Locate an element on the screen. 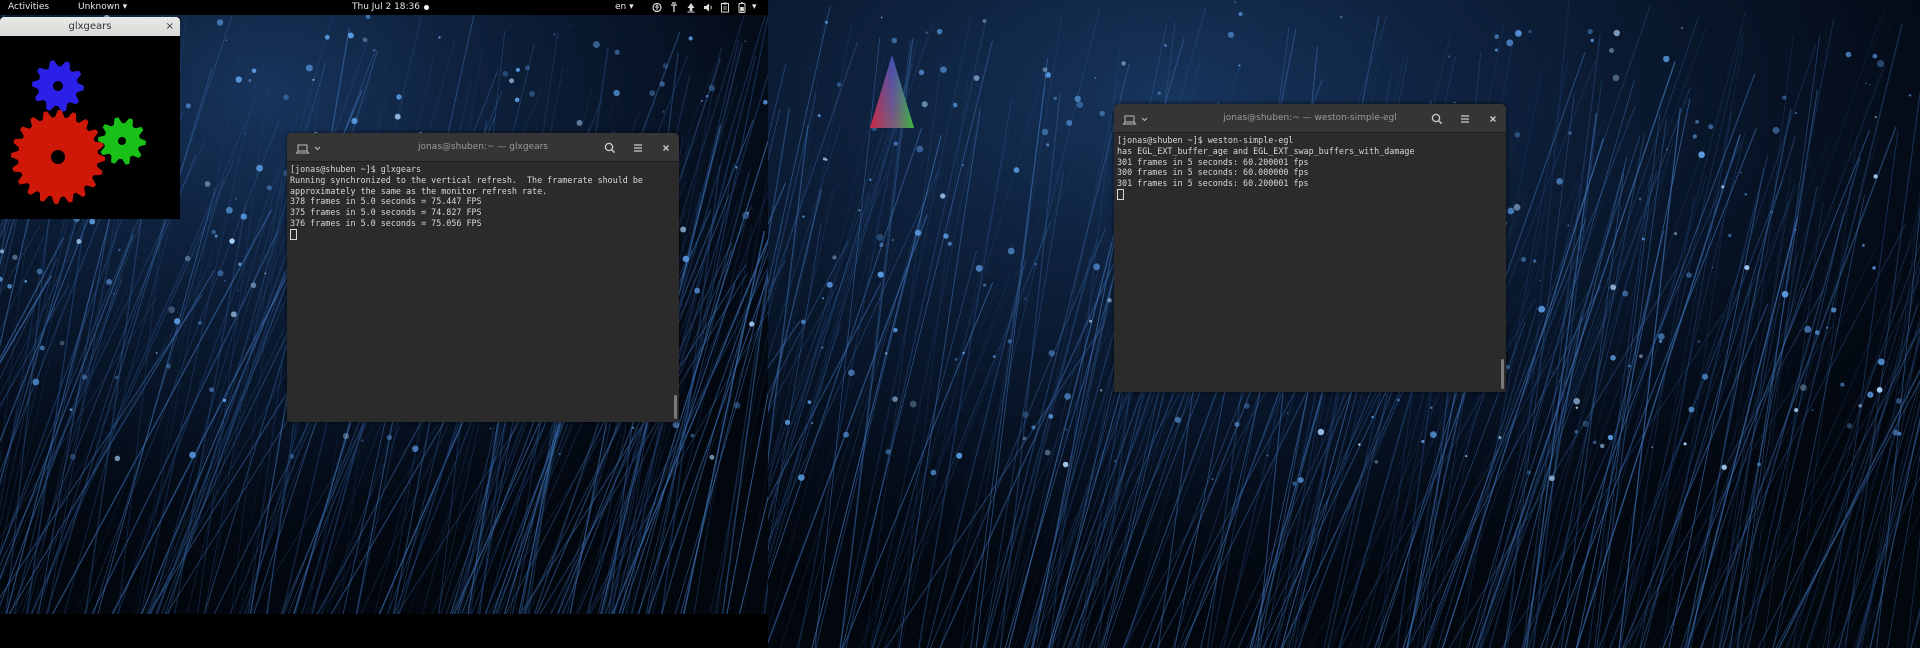 The image size is (1920, 648). green-gear is located at coordinates (122, 141).